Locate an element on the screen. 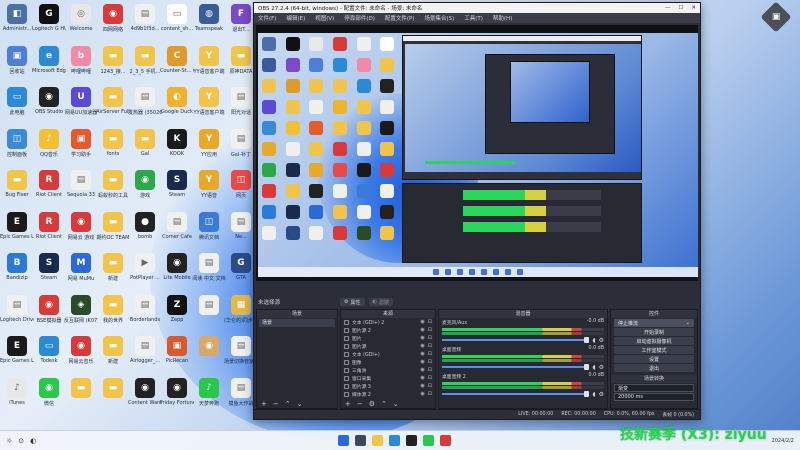 This screenshot has width=800, height=450. desktop-icon: ♪ QQ音乐 is located at coordinates (49, 148).